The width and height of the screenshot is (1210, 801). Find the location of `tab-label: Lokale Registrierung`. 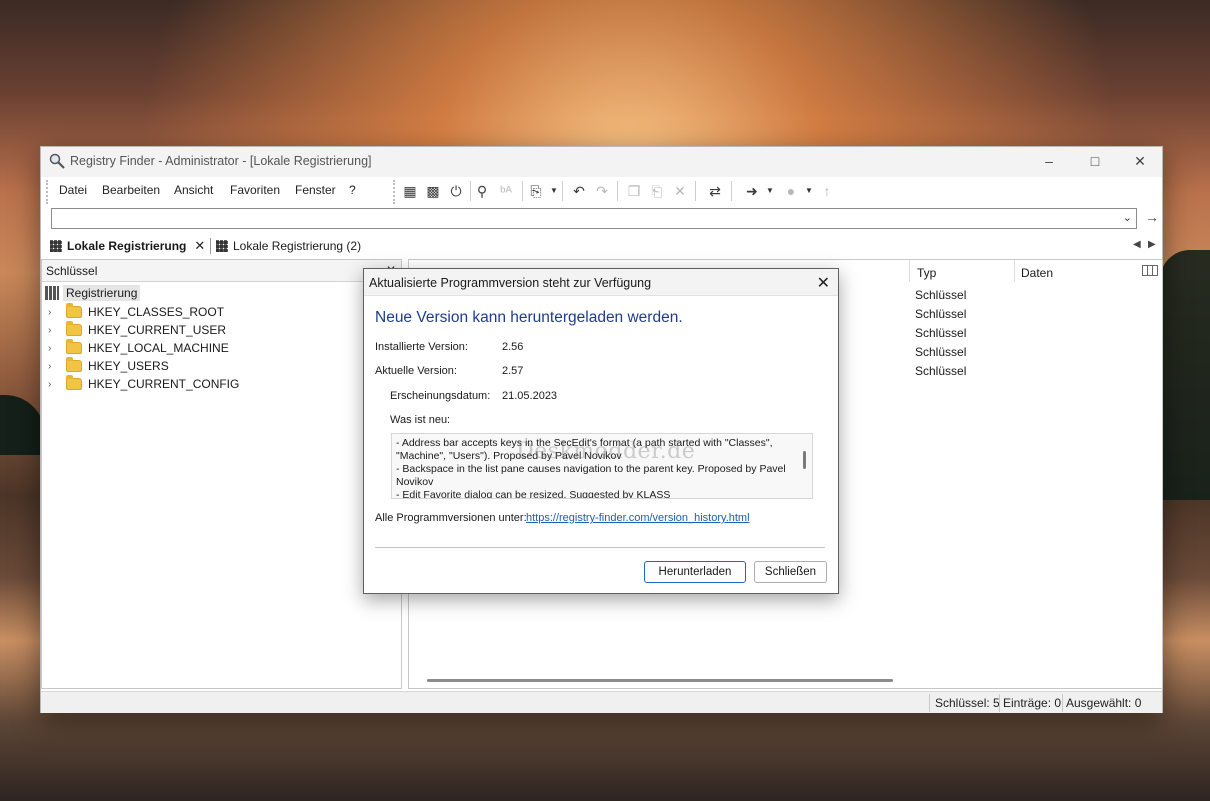

tab-label: Lokale Registrierung is located at coordinates (127, 246).